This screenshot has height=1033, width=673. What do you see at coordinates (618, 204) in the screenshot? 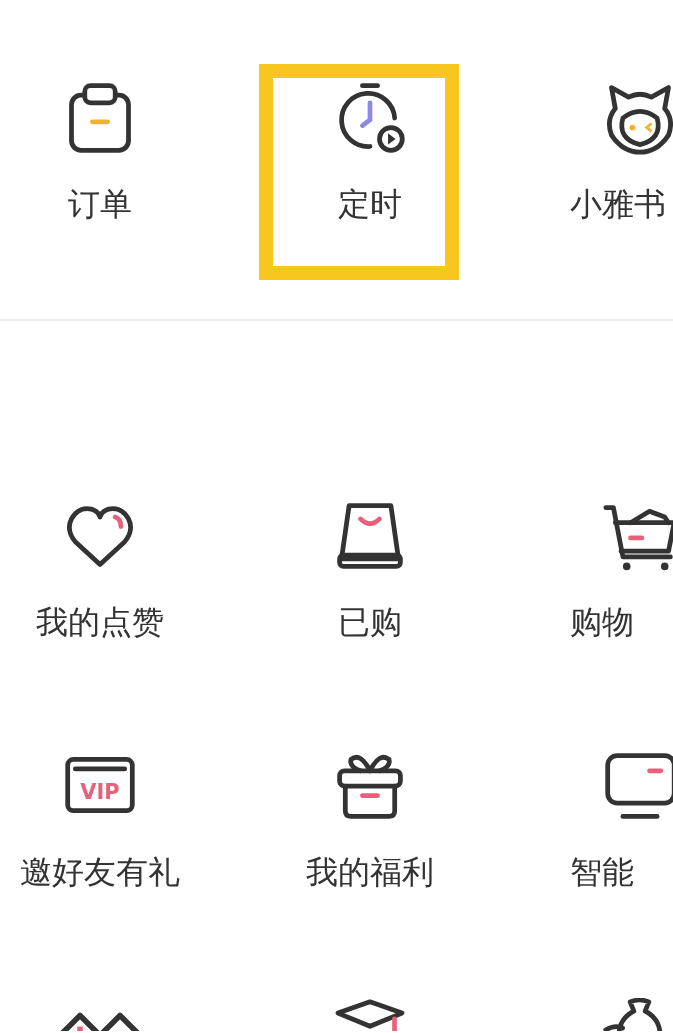
I see `item-label: 小雅书` at bounding box center [618, 204].